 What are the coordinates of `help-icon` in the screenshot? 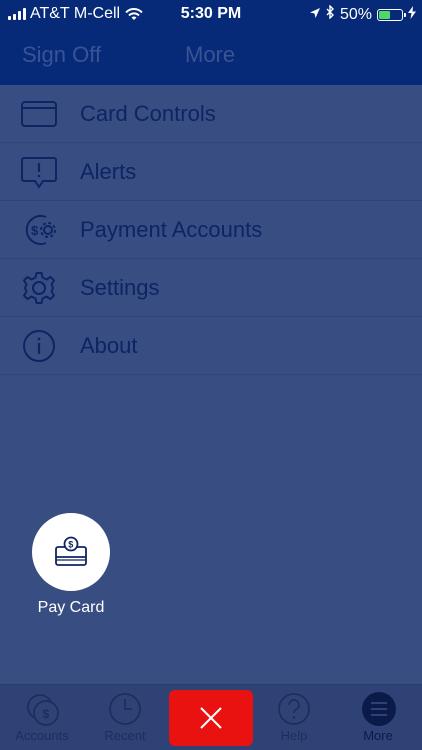 It's located at (295, 711).